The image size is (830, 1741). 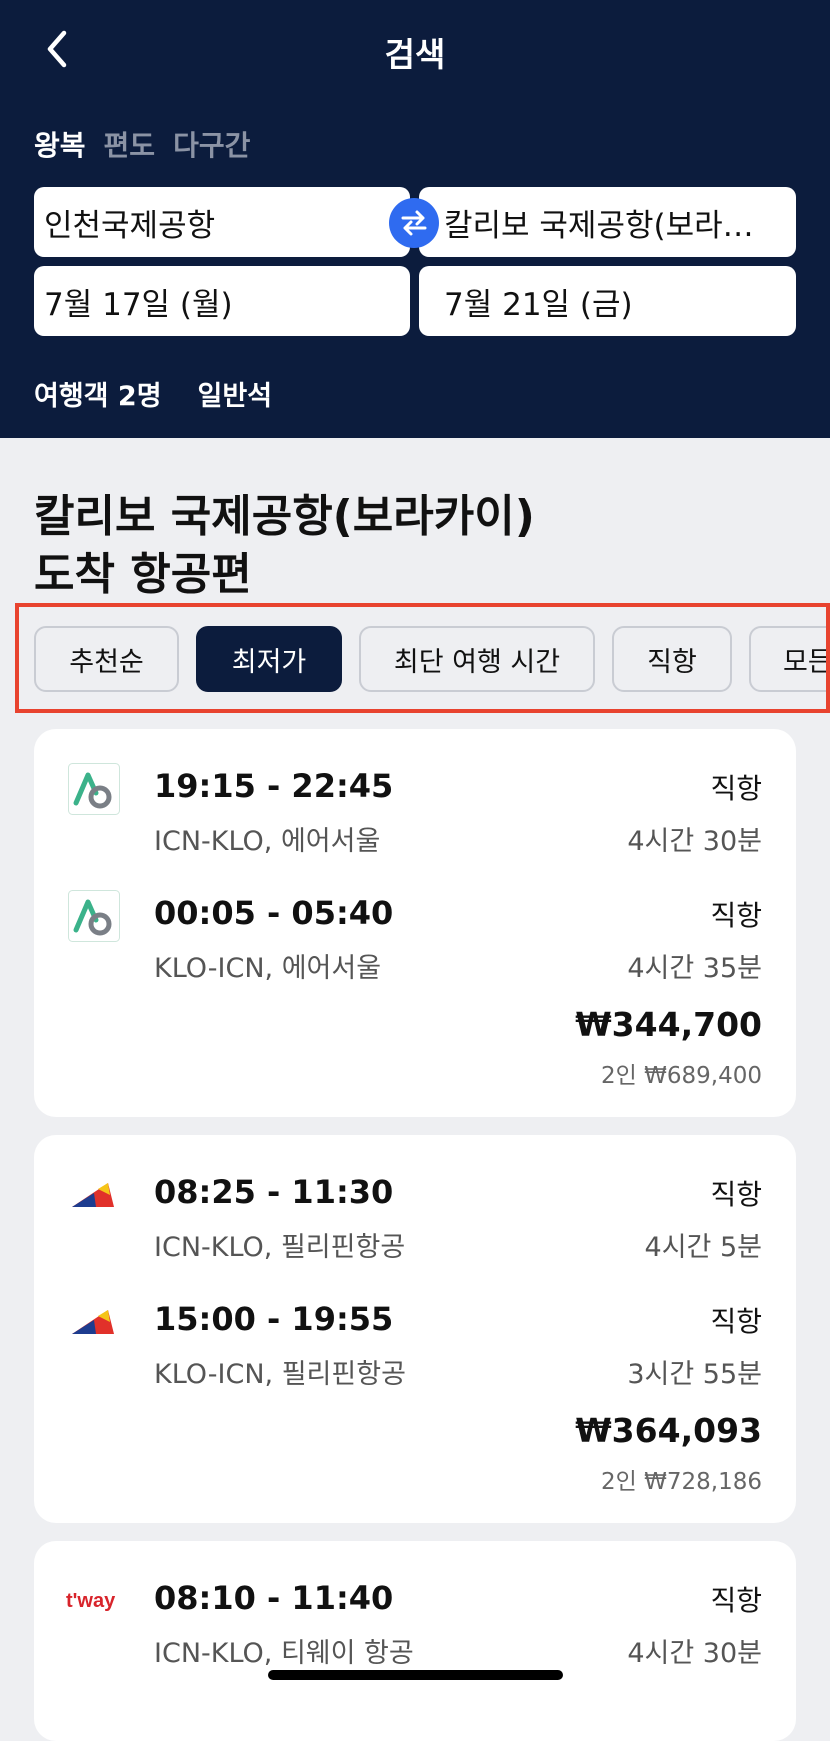 What do you see at coordinates (235, 393) in the screenshot?
I see `cabin-selector: 일반석` at bounding box center [235, 393].